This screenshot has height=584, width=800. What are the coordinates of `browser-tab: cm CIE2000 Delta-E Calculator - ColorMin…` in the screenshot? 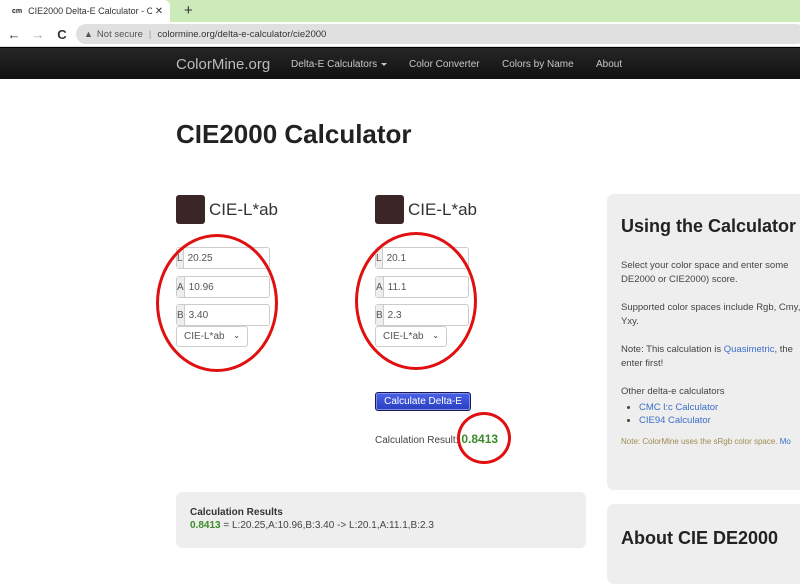 It's located at (85, 11).